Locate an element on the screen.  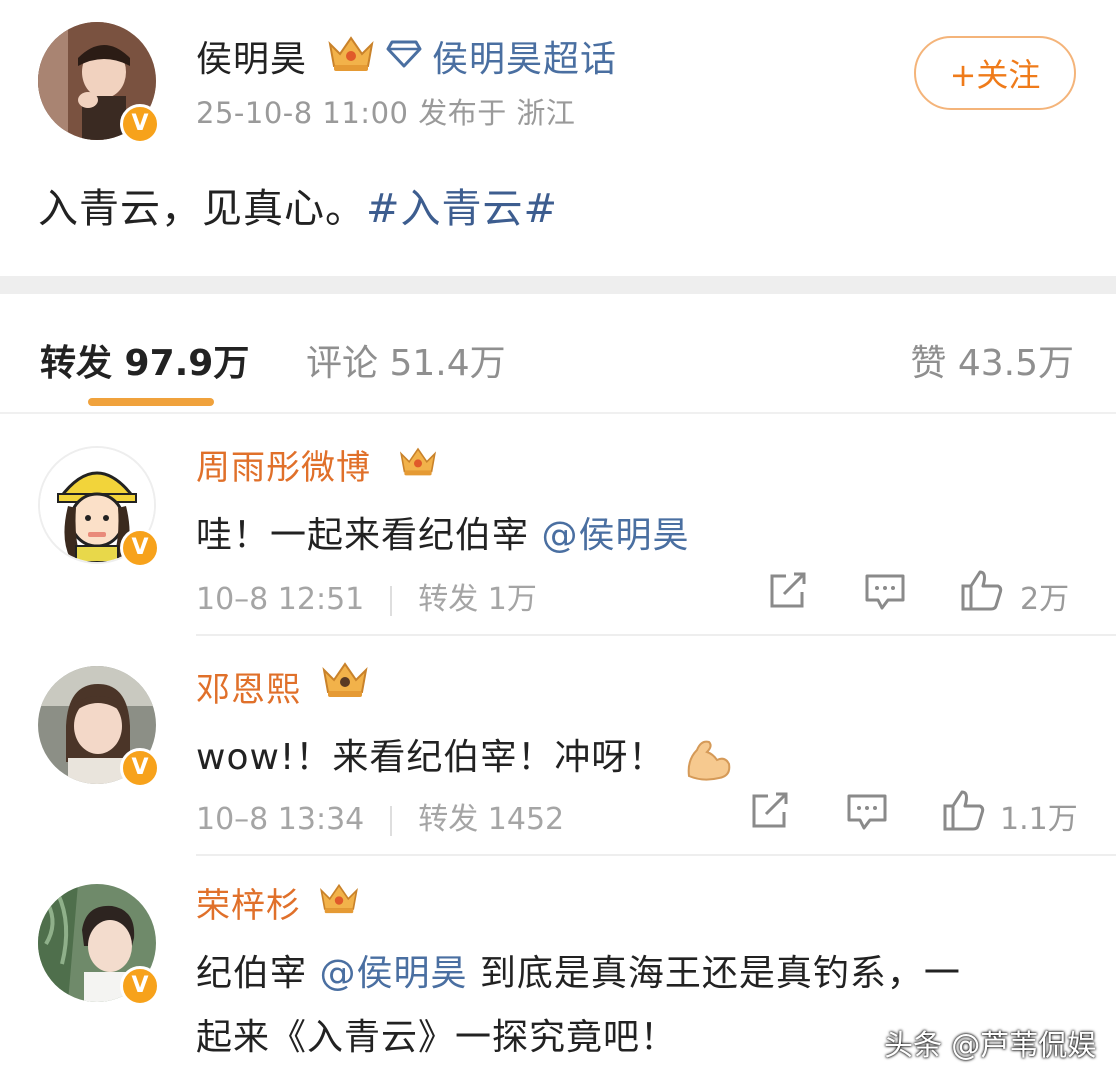
comment-text: 纪伯宰 @侯明昊 到底是真海王还是真钓系，一 is located at coordinates (578, 970).